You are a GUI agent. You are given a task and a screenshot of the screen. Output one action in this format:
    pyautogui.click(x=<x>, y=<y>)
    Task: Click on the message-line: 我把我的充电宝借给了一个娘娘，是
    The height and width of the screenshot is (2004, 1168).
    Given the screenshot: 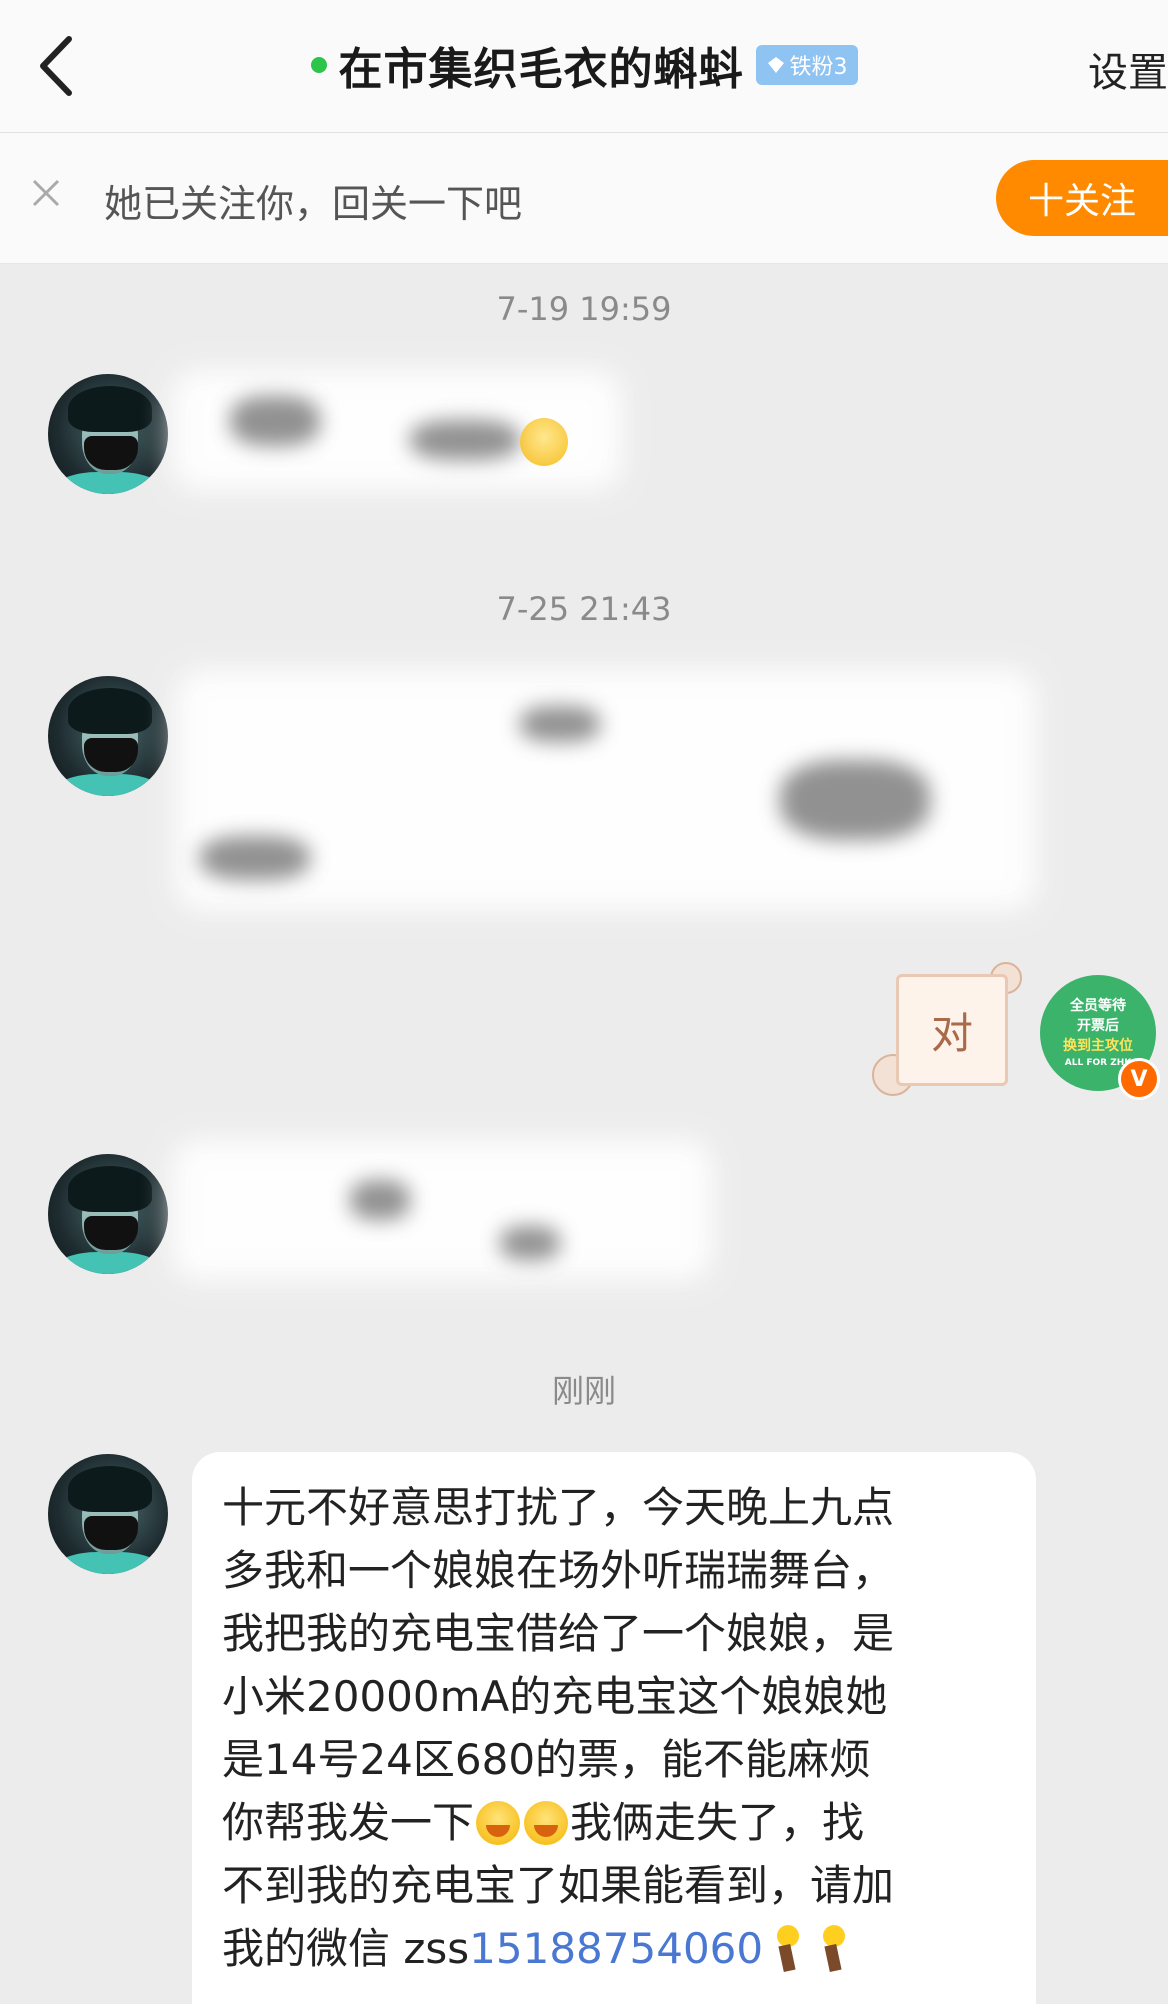 What is the action you would take?
    pyautogui.click(x=558, y=1633)
    